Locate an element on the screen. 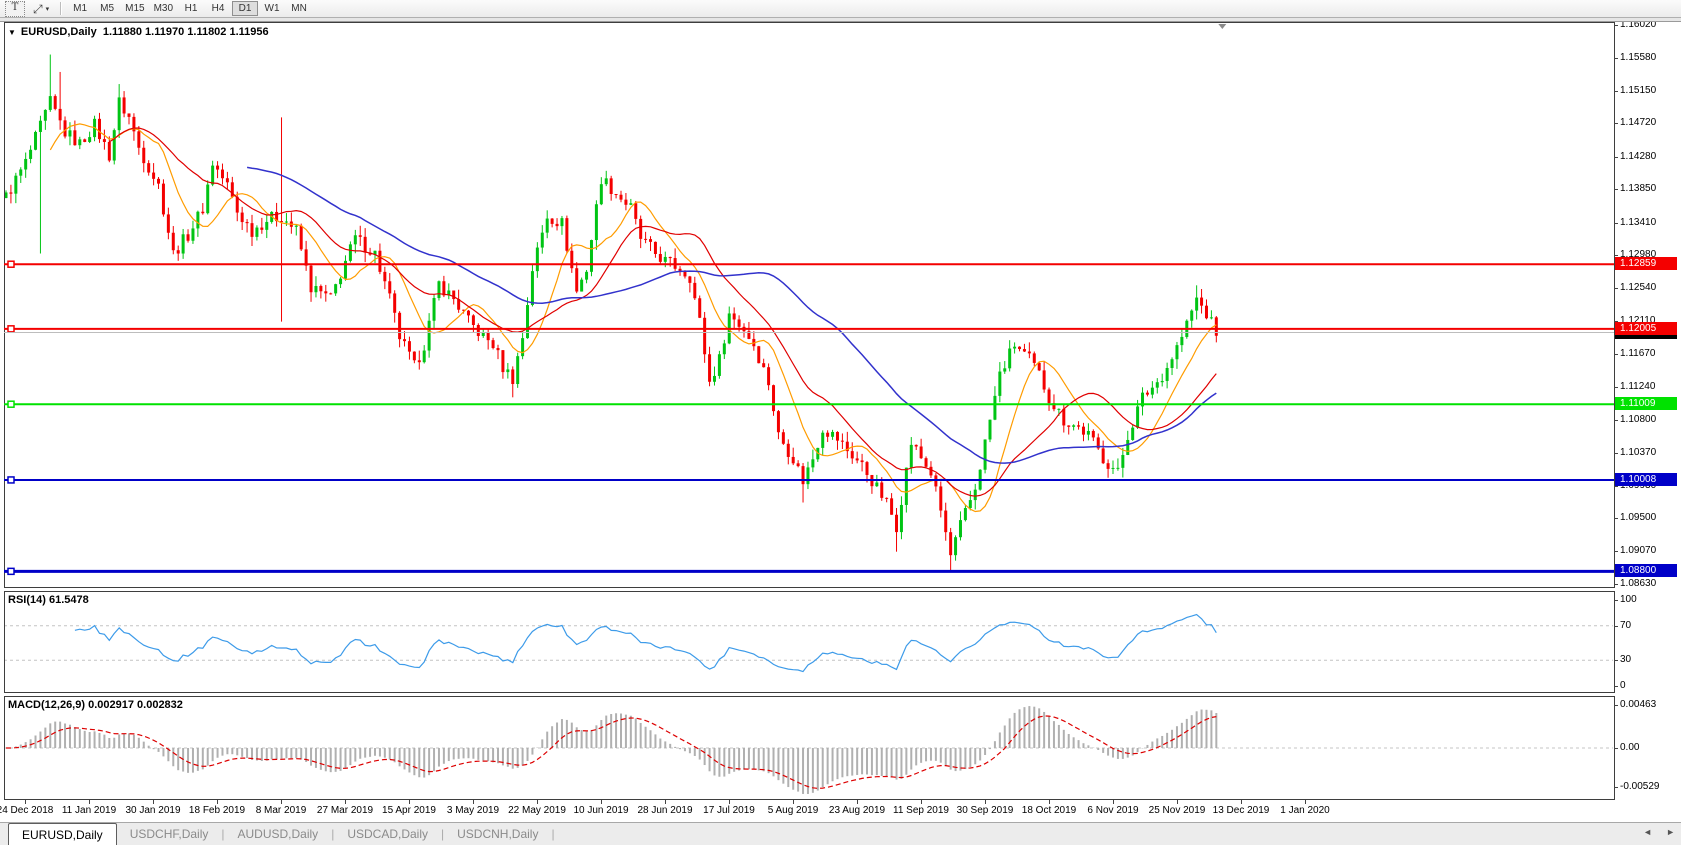  price-tick-label: 1.09070 is located at coordinates (1638, 550).